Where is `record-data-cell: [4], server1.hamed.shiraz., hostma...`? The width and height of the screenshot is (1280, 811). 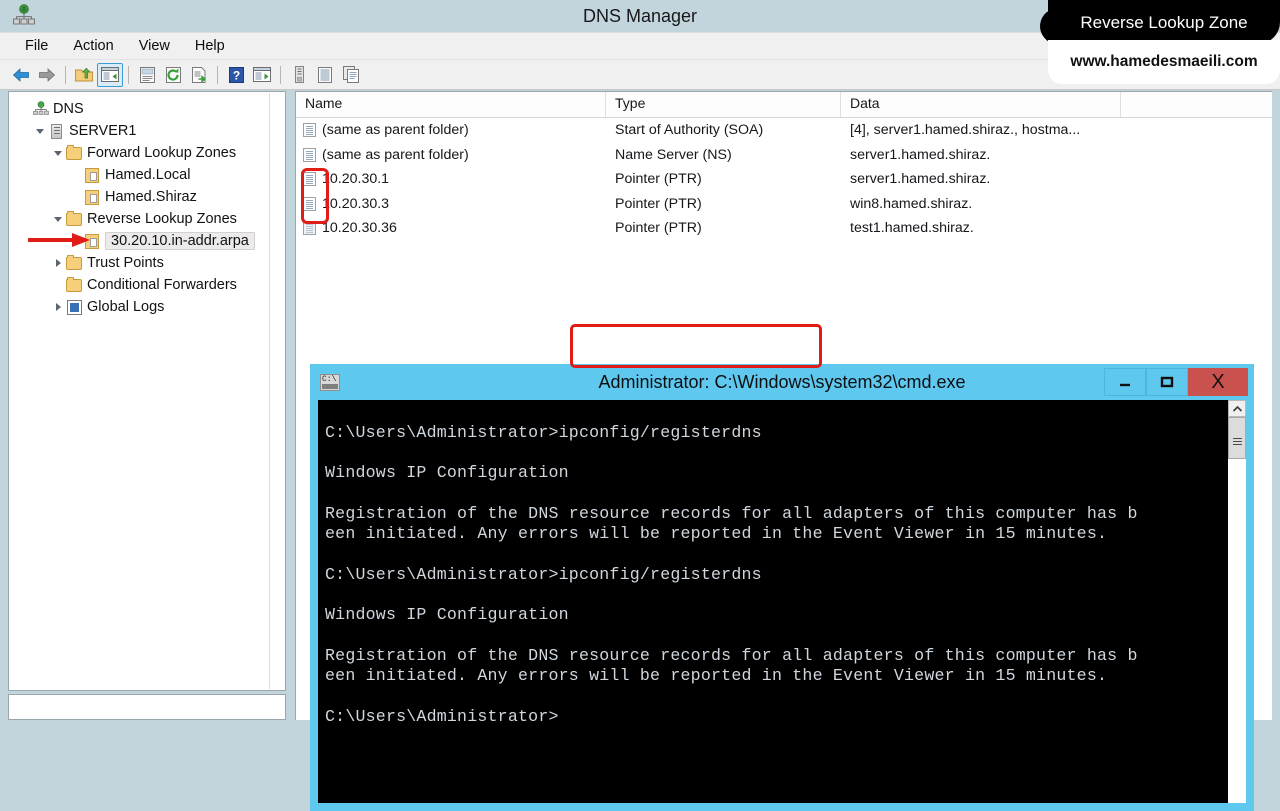
record-data-cell: [4], server1.hamed.shiraz., hostma... is located at coordinates (965, 130).